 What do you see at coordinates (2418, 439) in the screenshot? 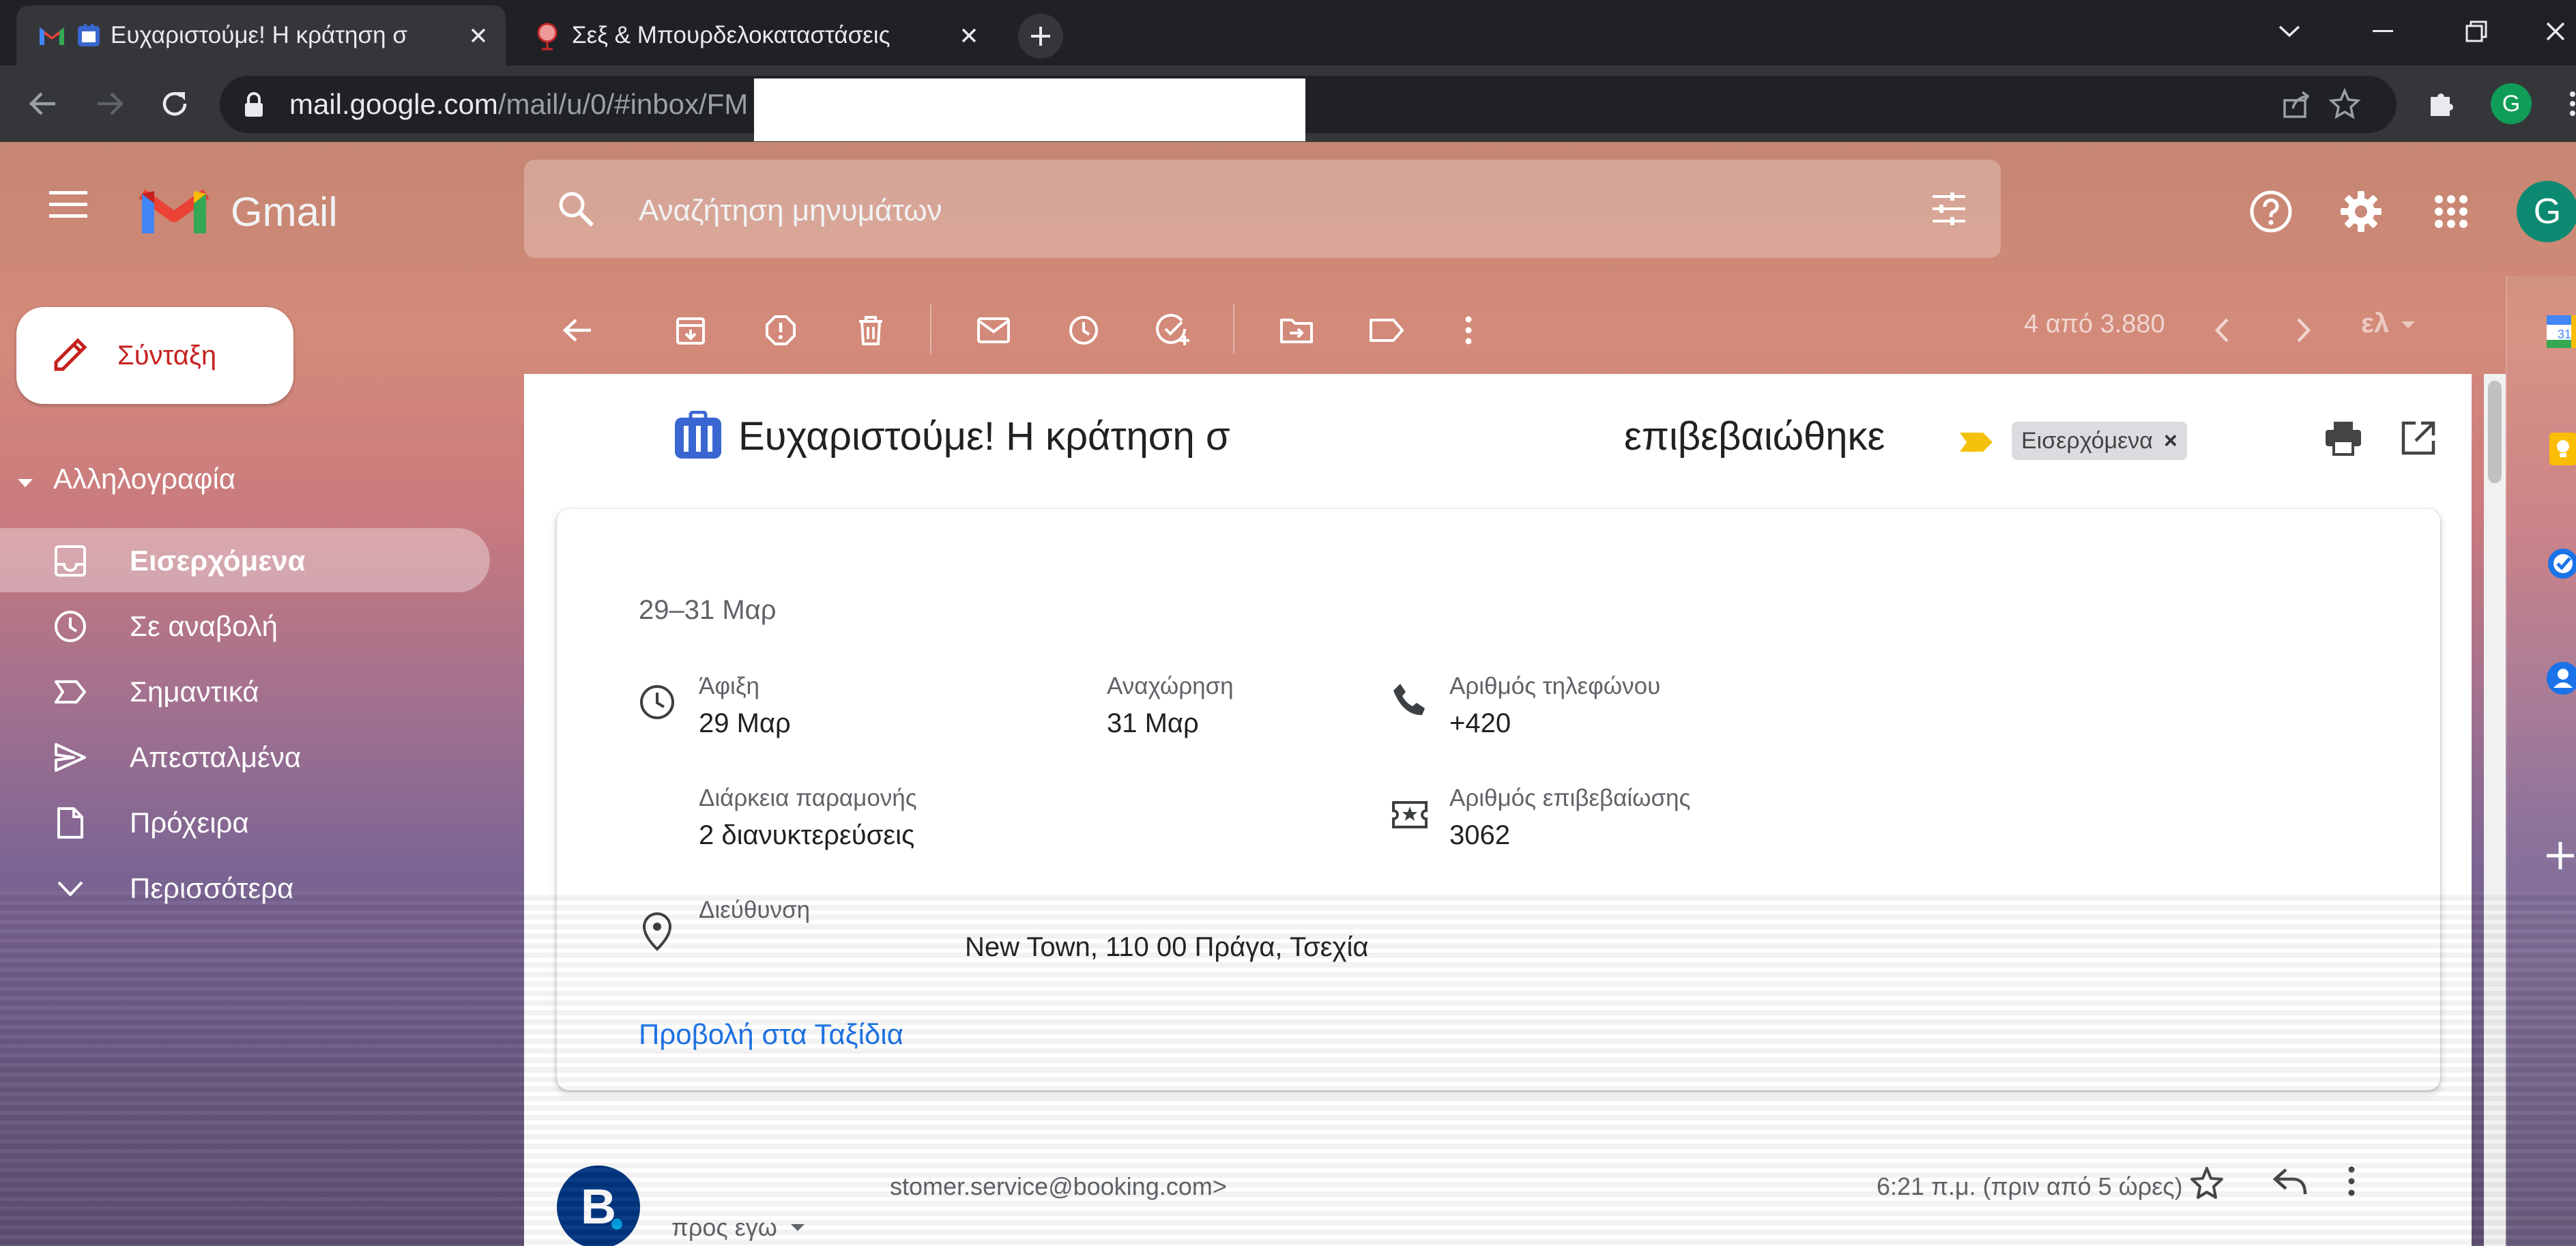
I see `open-in-new-window-icon` at bounding box center [2418, 439].